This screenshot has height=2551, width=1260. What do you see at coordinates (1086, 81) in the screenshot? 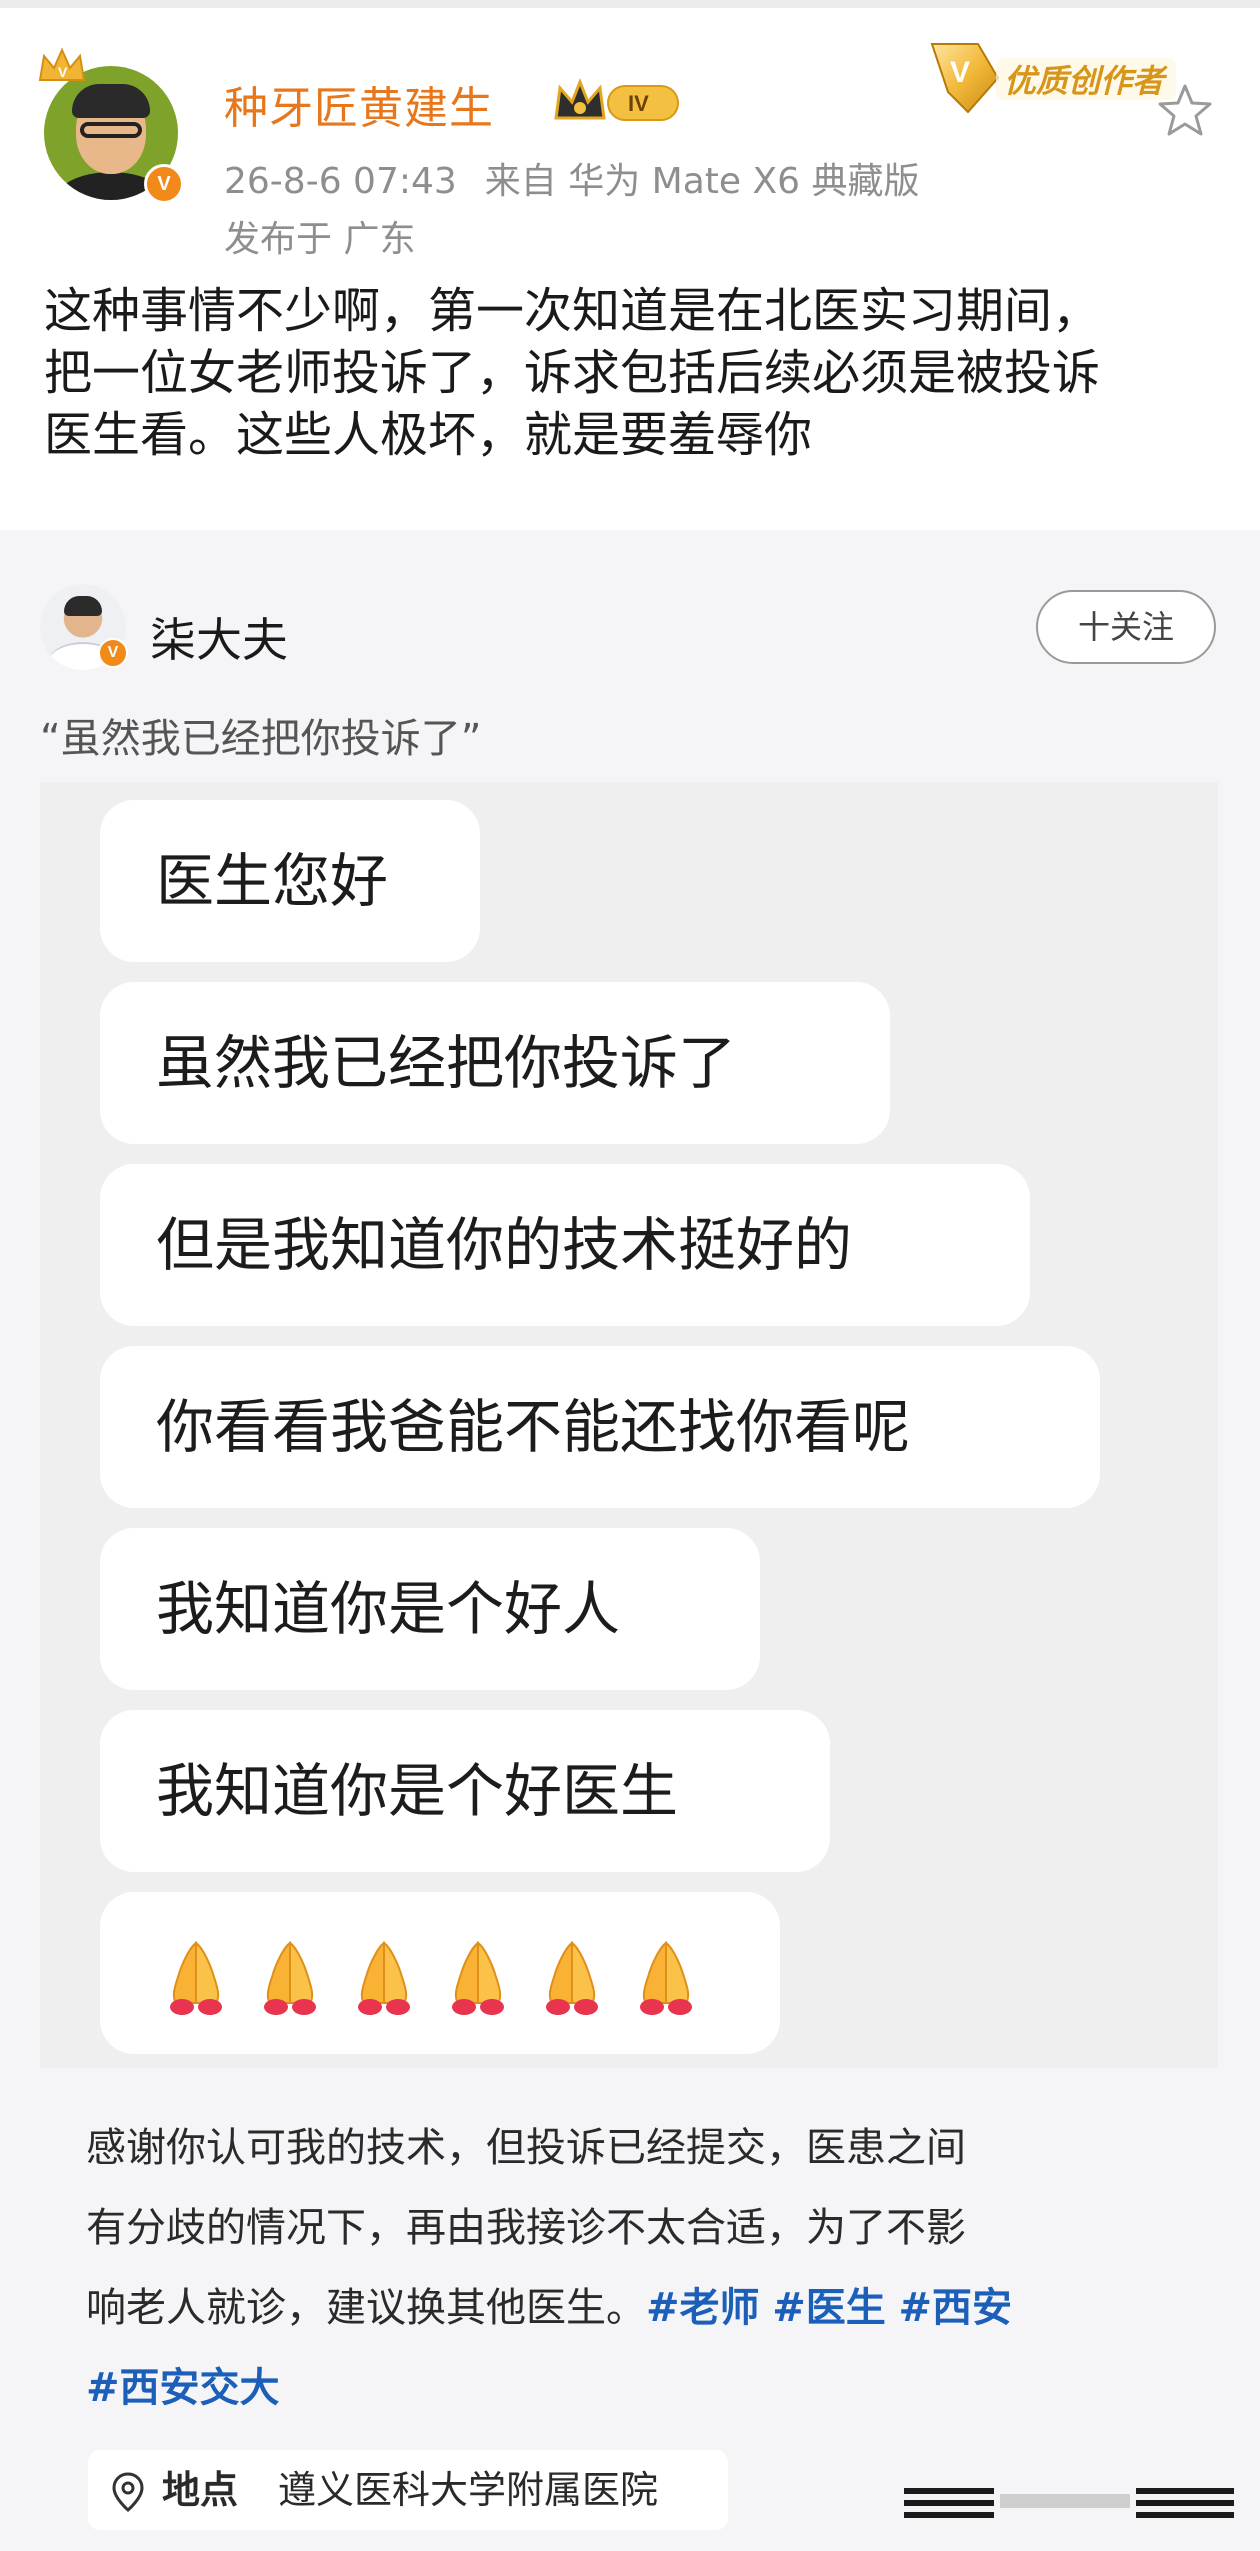
I see `svg-text: 优质创作者` at bounding box center [1086, 81].